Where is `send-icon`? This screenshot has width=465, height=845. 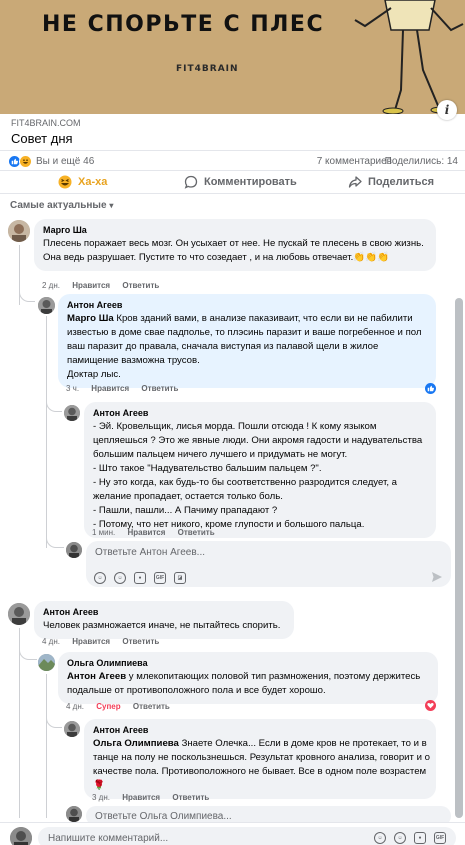
send-icon is located at coordinates (437, 578).